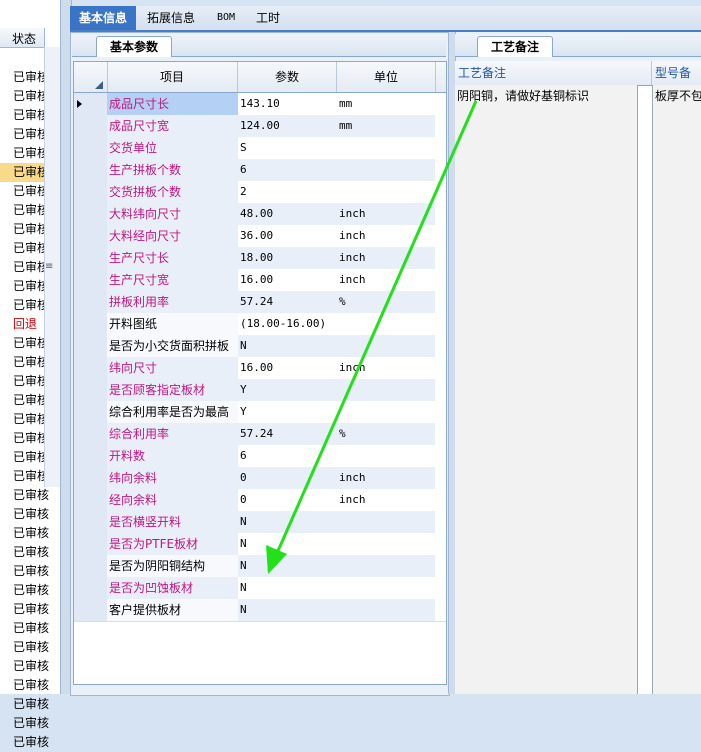  I want to click on param-row: 成品尺寸宽 124.00 mm, so click(260, 126).